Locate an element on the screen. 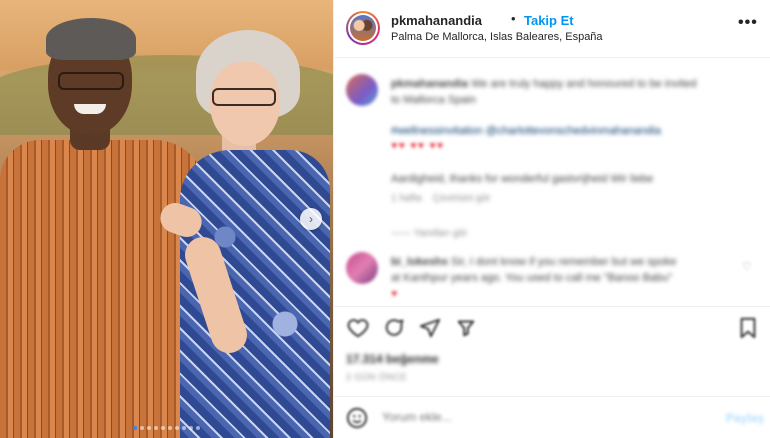 The height and width of the screenshot is (438, 770). carousel-next-button: › is located at coordinates (311, 219).